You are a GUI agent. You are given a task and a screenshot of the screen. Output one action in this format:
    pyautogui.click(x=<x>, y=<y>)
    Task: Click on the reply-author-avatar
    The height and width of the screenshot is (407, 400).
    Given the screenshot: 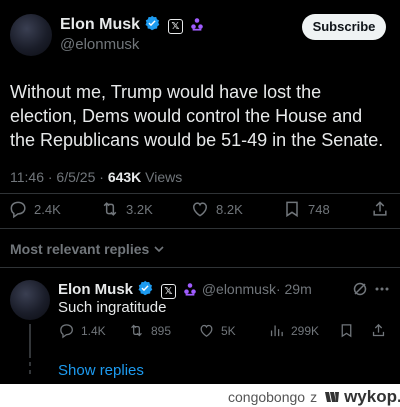 What is the action you would take?
    pyautogui.click(x=30, y=300)
    